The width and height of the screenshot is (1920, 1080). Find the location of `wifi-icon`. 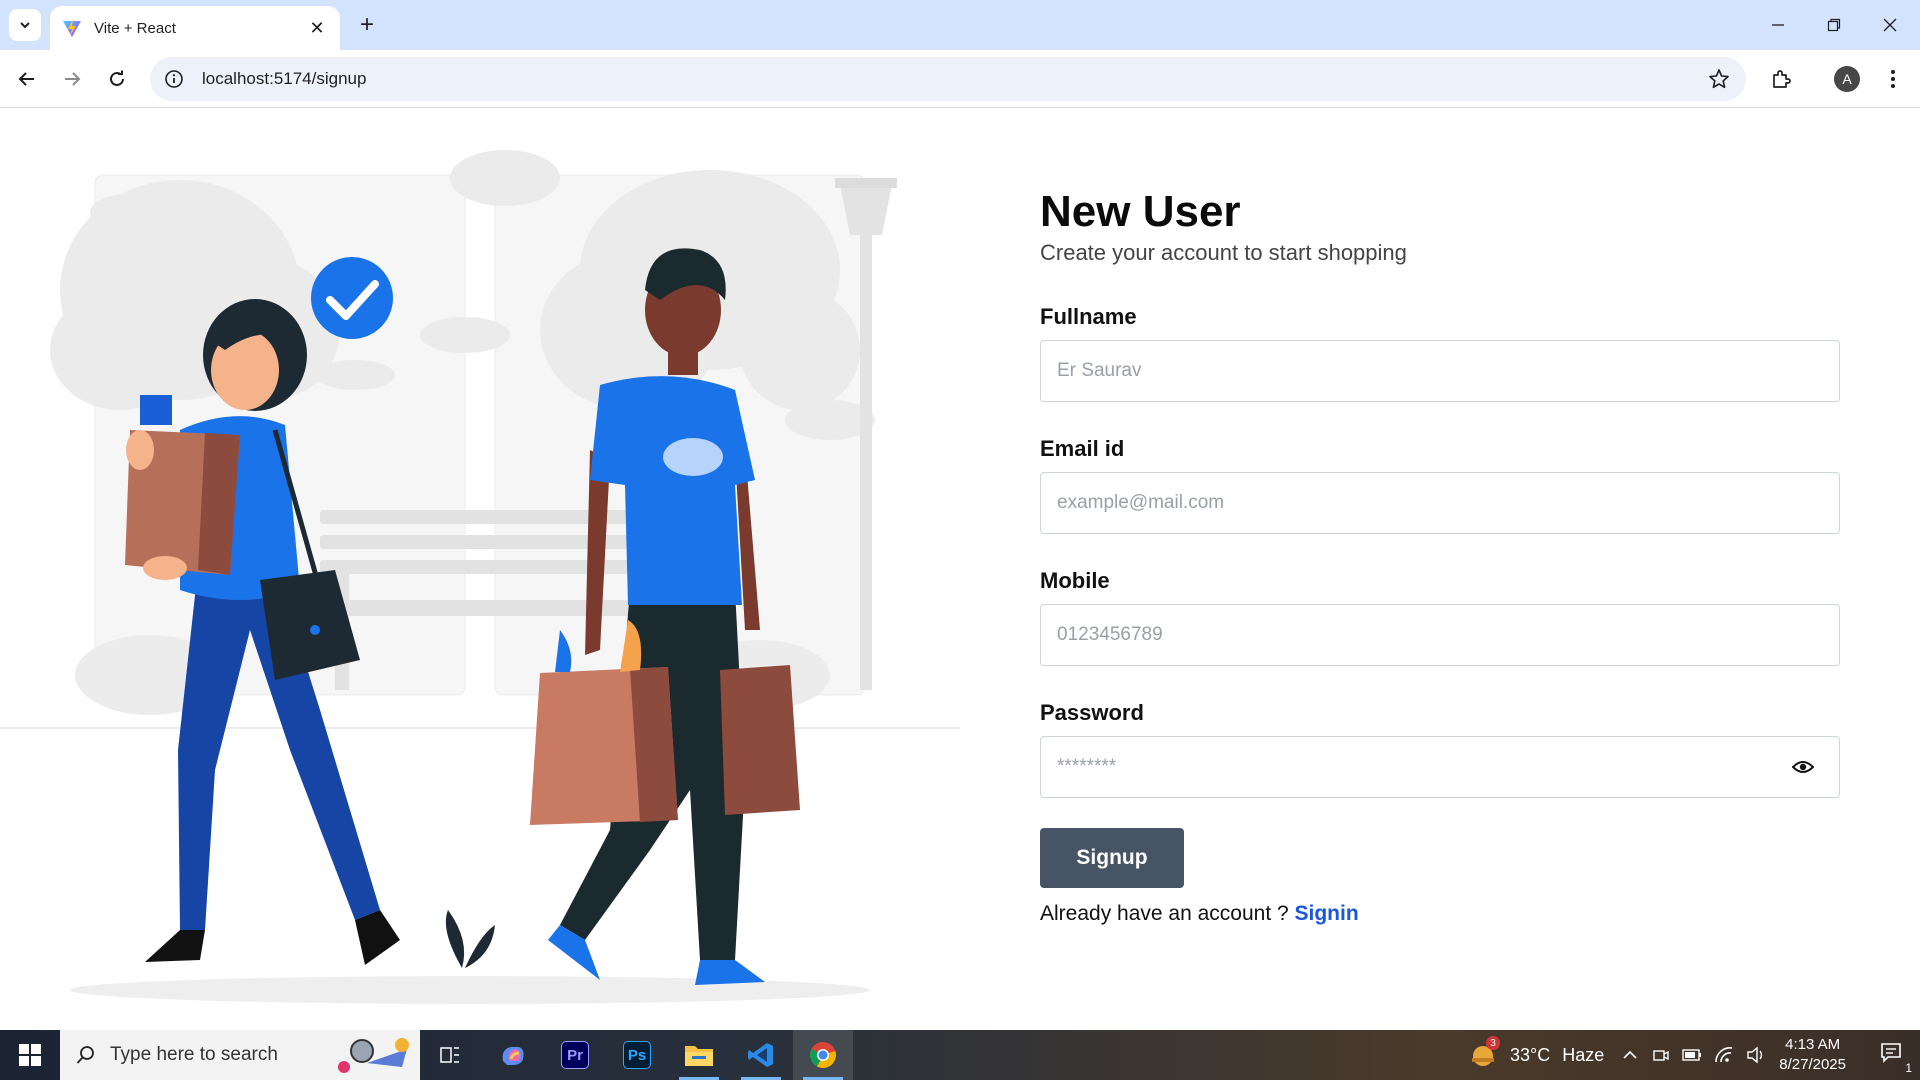

wifi-icon is located at coordinates (1724, 1055).